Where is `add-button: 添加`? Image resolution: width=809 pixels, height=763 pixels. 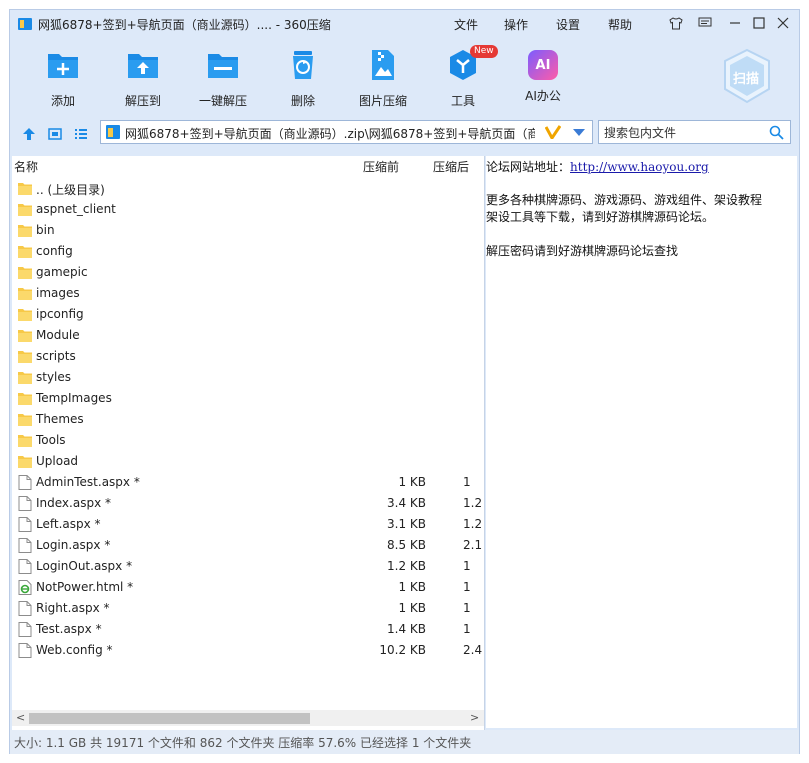
add-button: 添加 is located at coordinates (63, 78).